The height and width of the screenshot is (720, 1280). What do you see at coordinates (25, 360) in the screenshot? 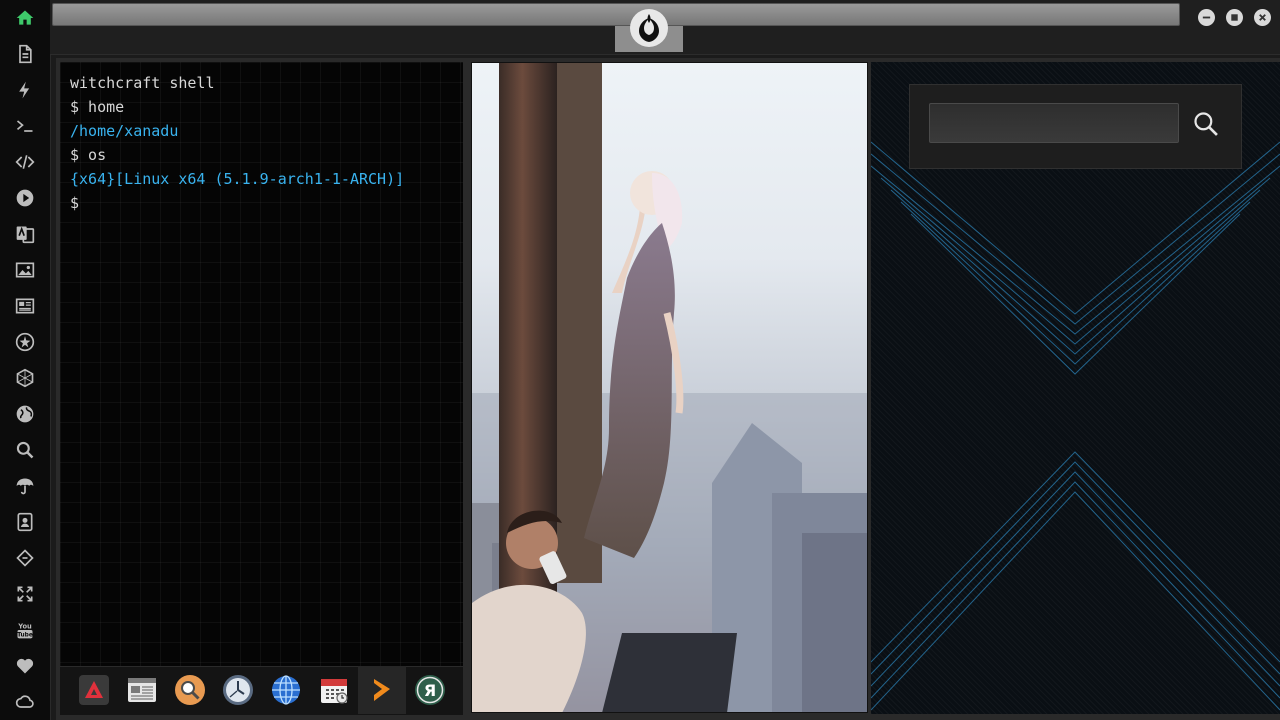
I see `app-sidebar: You Tube` at bounding box center [25, 360].